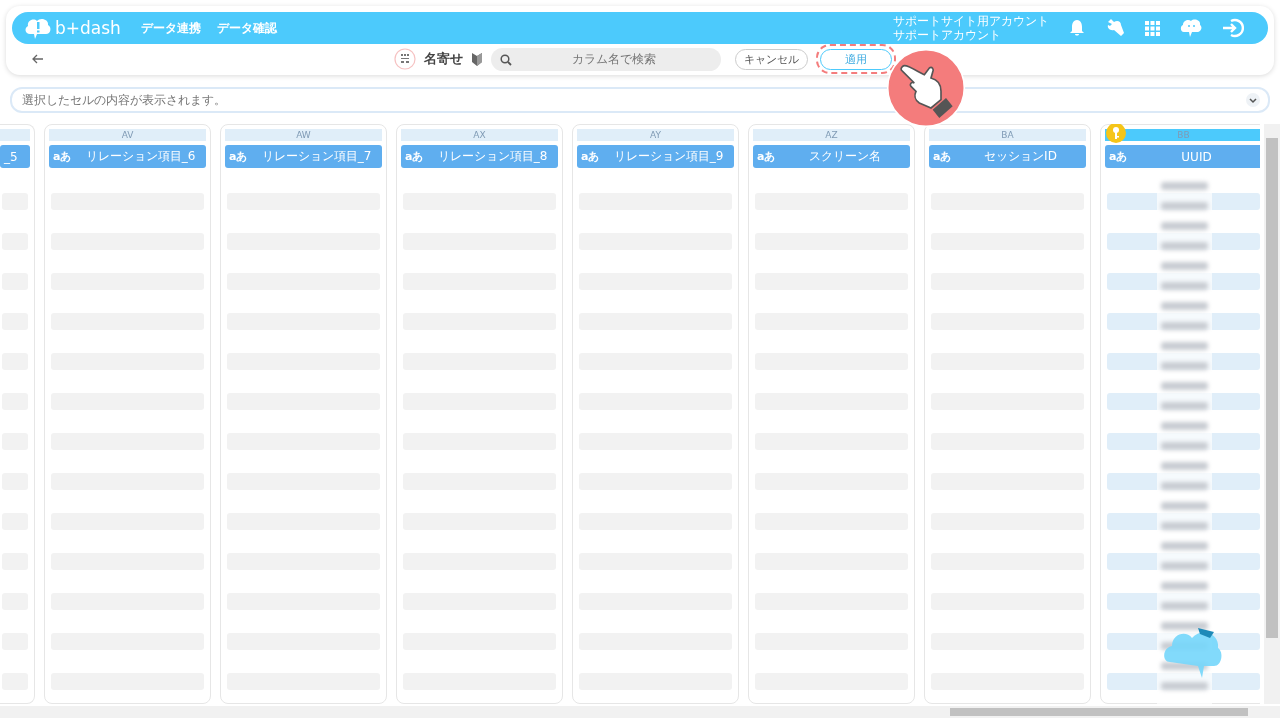  What do you see at coordinates (640, 100) in the screenshot?
I see `cell-content-field: 選択したセルの内容が表示されます。` at bounding box center [640, 100].